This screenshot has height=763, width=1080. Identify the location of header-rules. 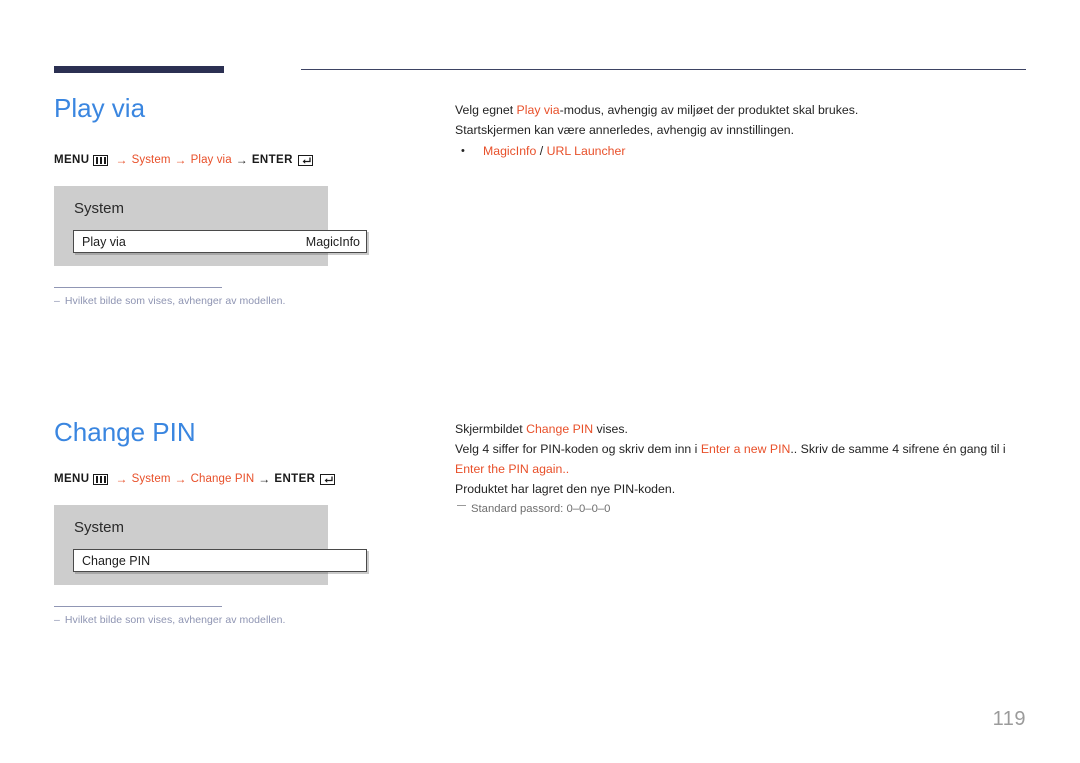
(540, 71).